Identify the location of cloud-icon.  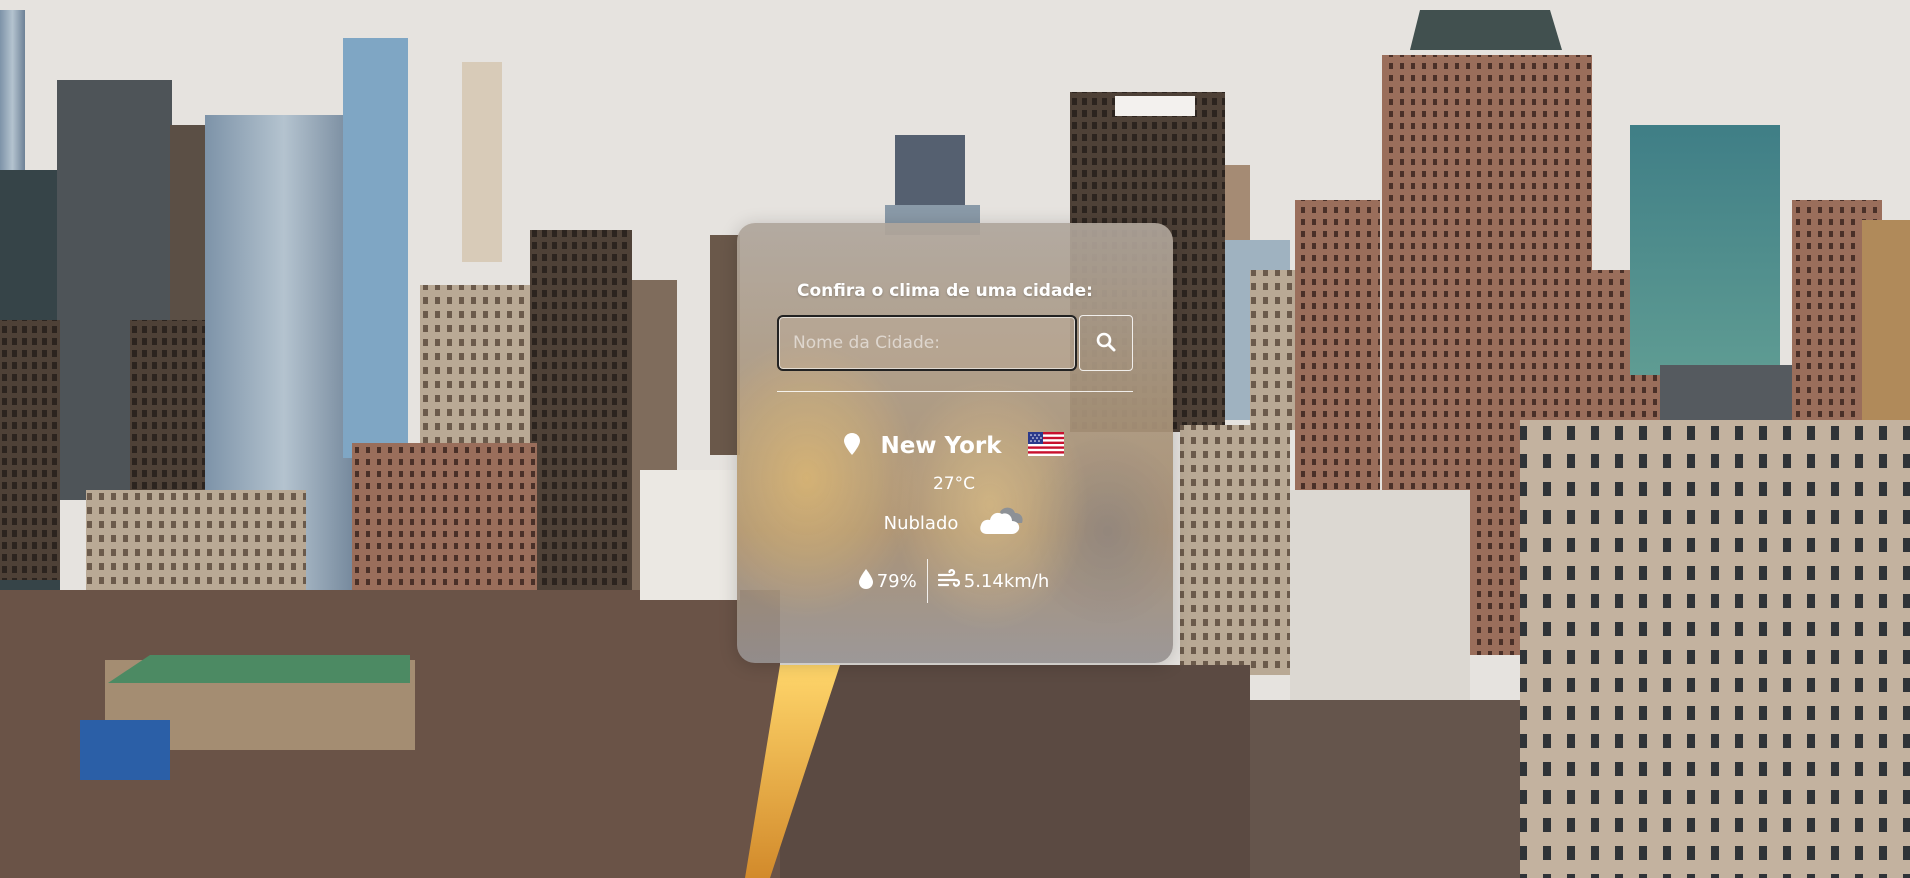
(1001, 523).